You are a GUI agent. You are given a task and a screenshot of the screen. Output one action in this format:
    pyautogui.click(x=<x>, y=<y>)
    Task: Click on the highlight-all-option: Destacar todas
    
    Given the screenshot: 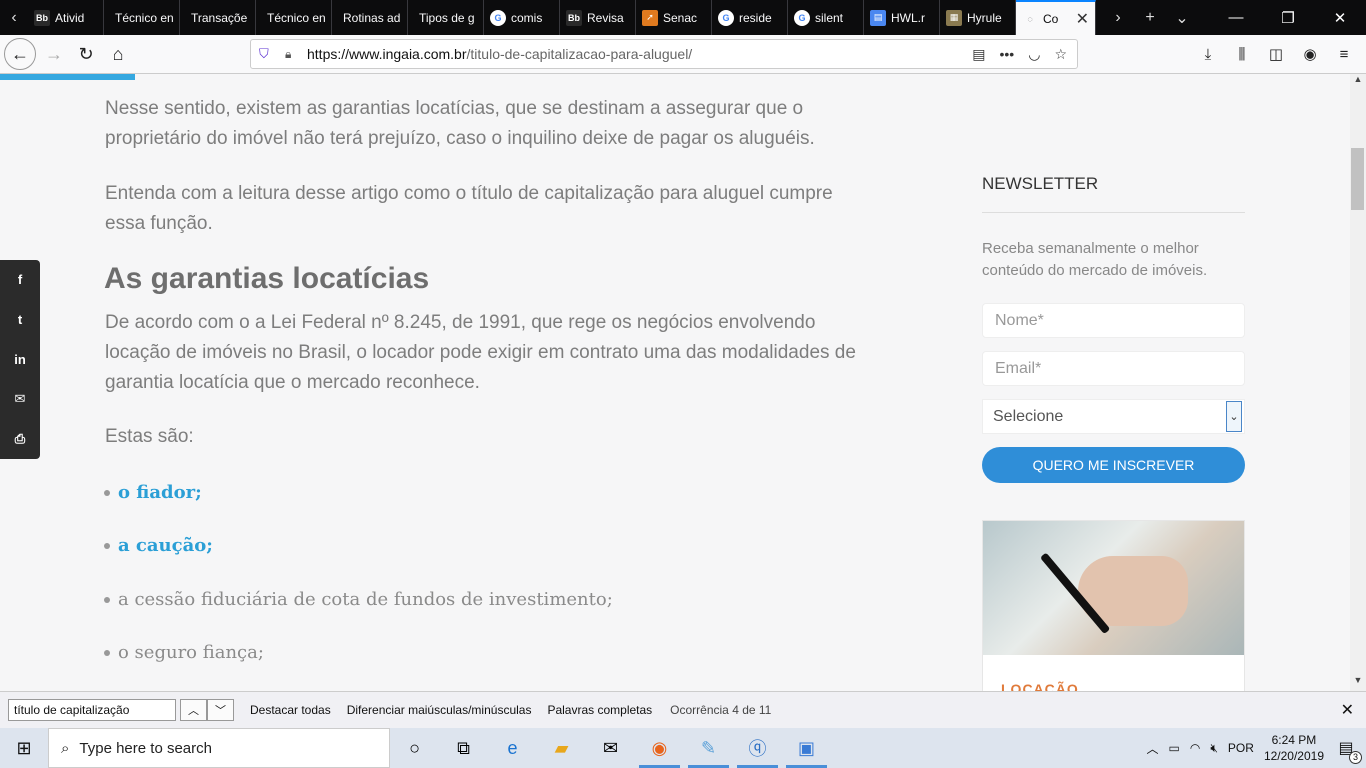 What is the action you would take?
    pyautogui.click(x=290, y=710)
    